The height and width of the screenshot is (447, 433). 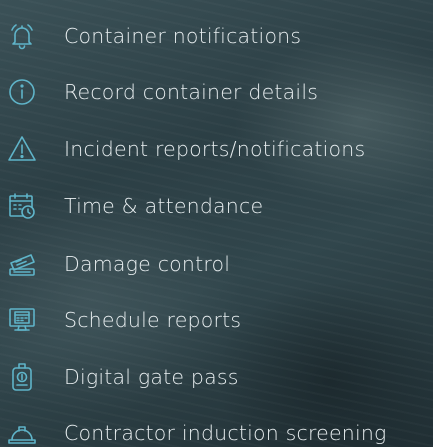 What do you see at coordinates (147, 264) in the screenshot?
I see `menu-item-label: Damage control` at bounding box center [147, 264].